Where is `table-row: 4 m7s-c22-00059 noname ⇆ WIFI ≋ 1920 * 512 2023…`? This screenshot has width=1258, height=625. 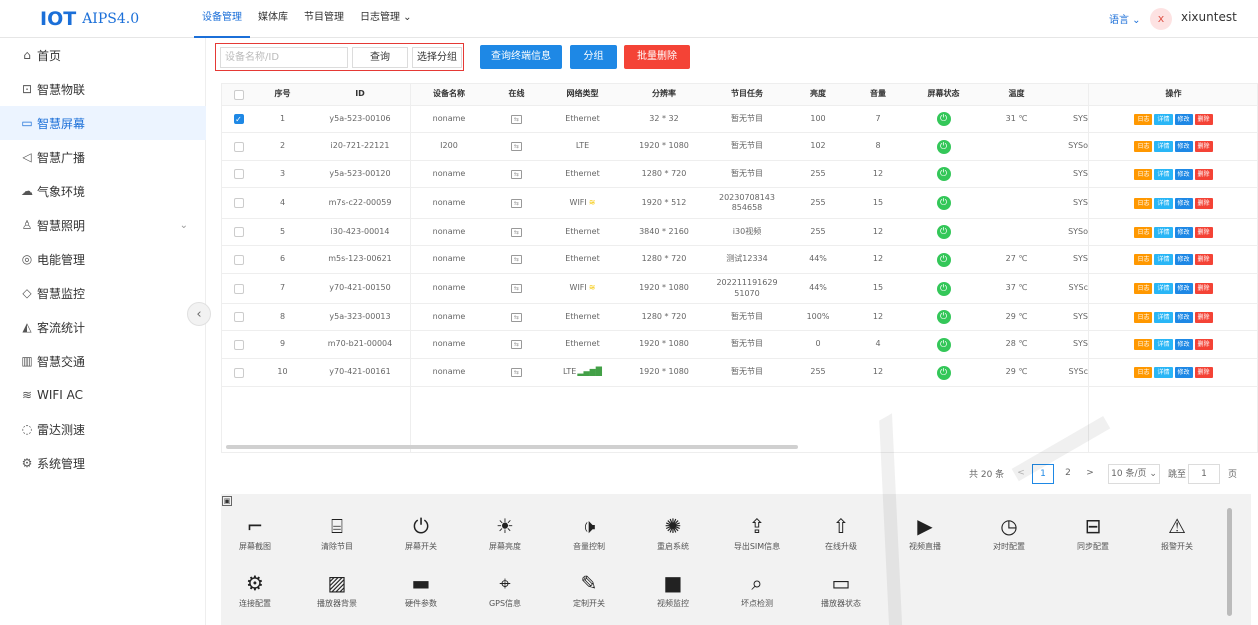 table-row: 4 m7s-c22-00059 noname ⇆ WIFI ≋ 1920 * 512 2023… is located at coordinates (739, 203).